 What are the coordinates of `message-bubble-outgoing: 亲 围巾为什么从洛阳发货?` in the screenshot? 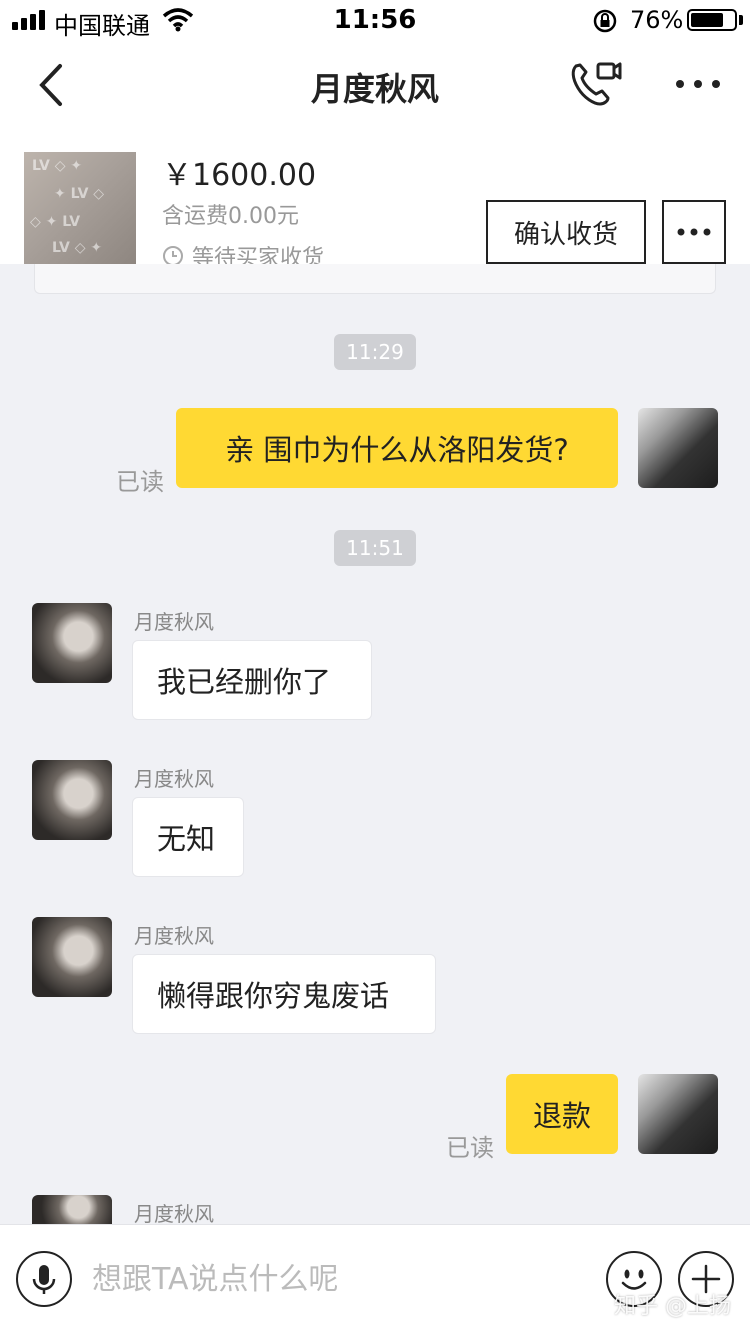 It's located at (397, 448).